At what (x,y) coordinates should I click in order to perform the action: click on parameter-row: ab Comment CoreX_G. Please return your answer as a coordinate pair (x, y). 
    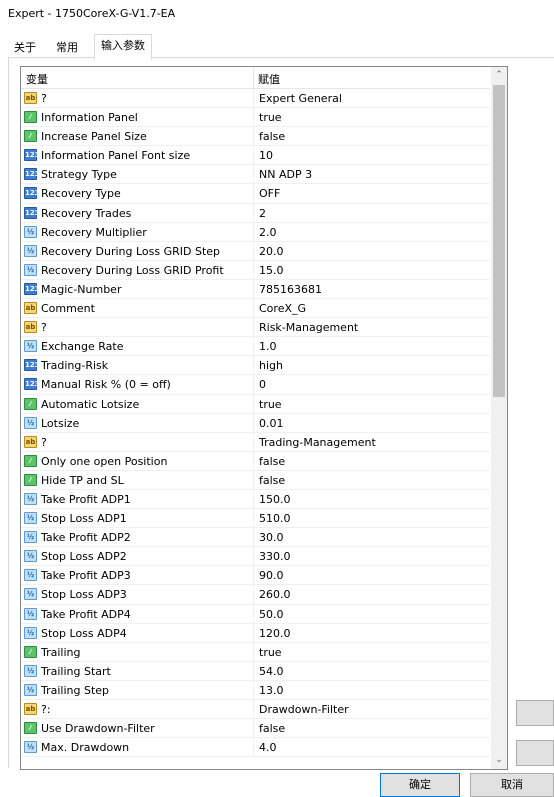
    Looking at the image, I should click on (255, 309).